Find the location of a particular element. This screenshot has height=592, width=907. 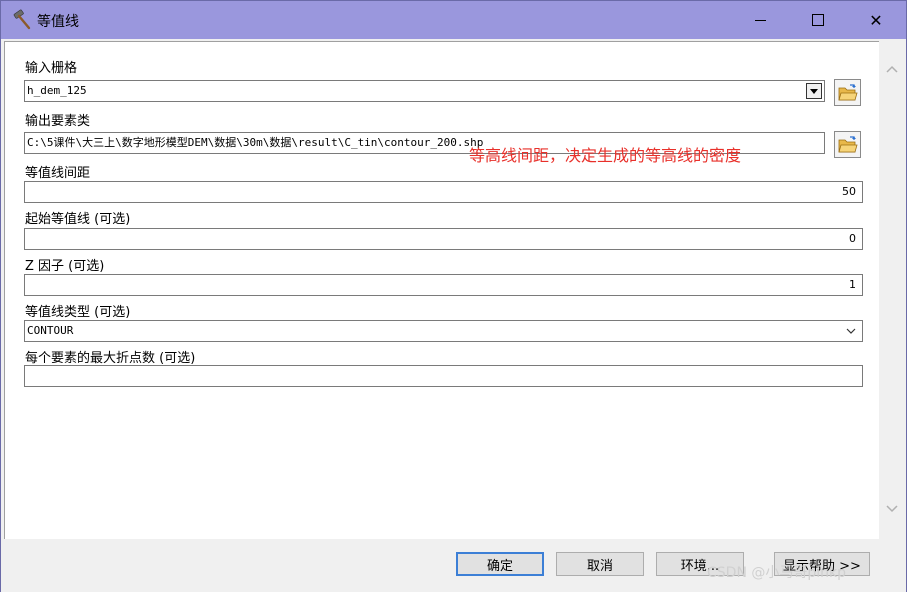

hammer-icon is located at coordinates (22, 19).